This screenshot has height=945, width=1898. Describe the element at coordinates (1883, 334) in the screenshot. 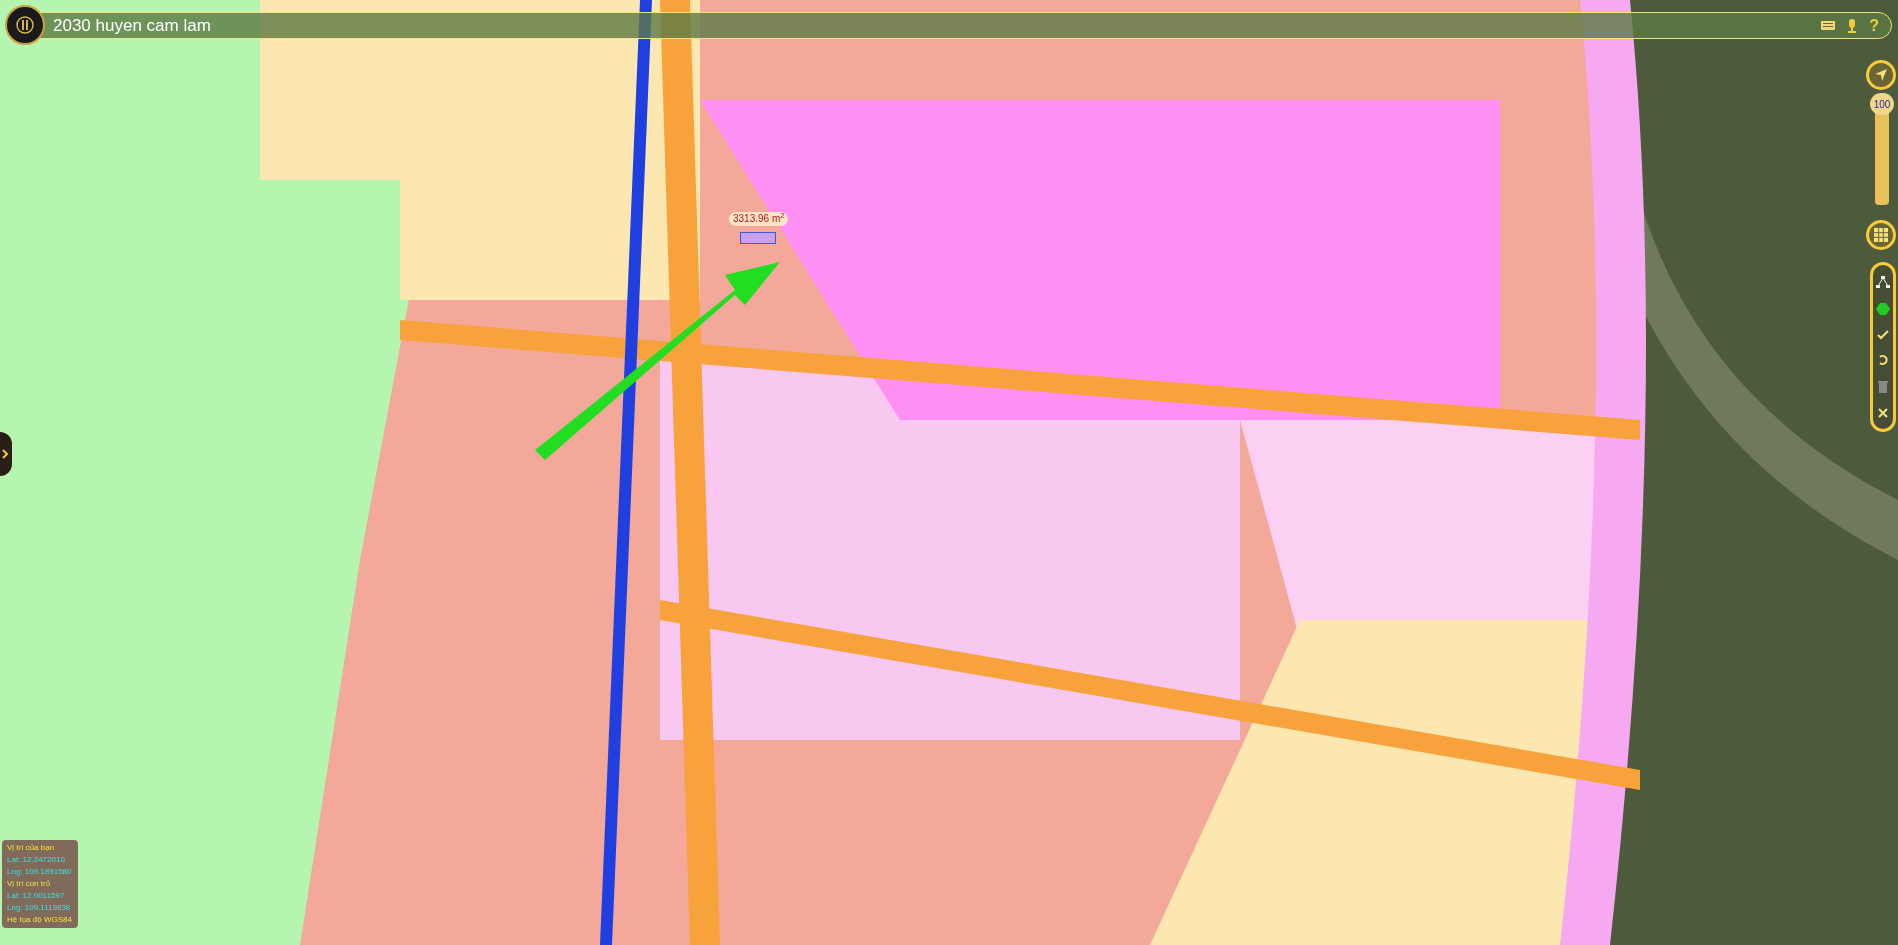

I see `check-icon` at that location.